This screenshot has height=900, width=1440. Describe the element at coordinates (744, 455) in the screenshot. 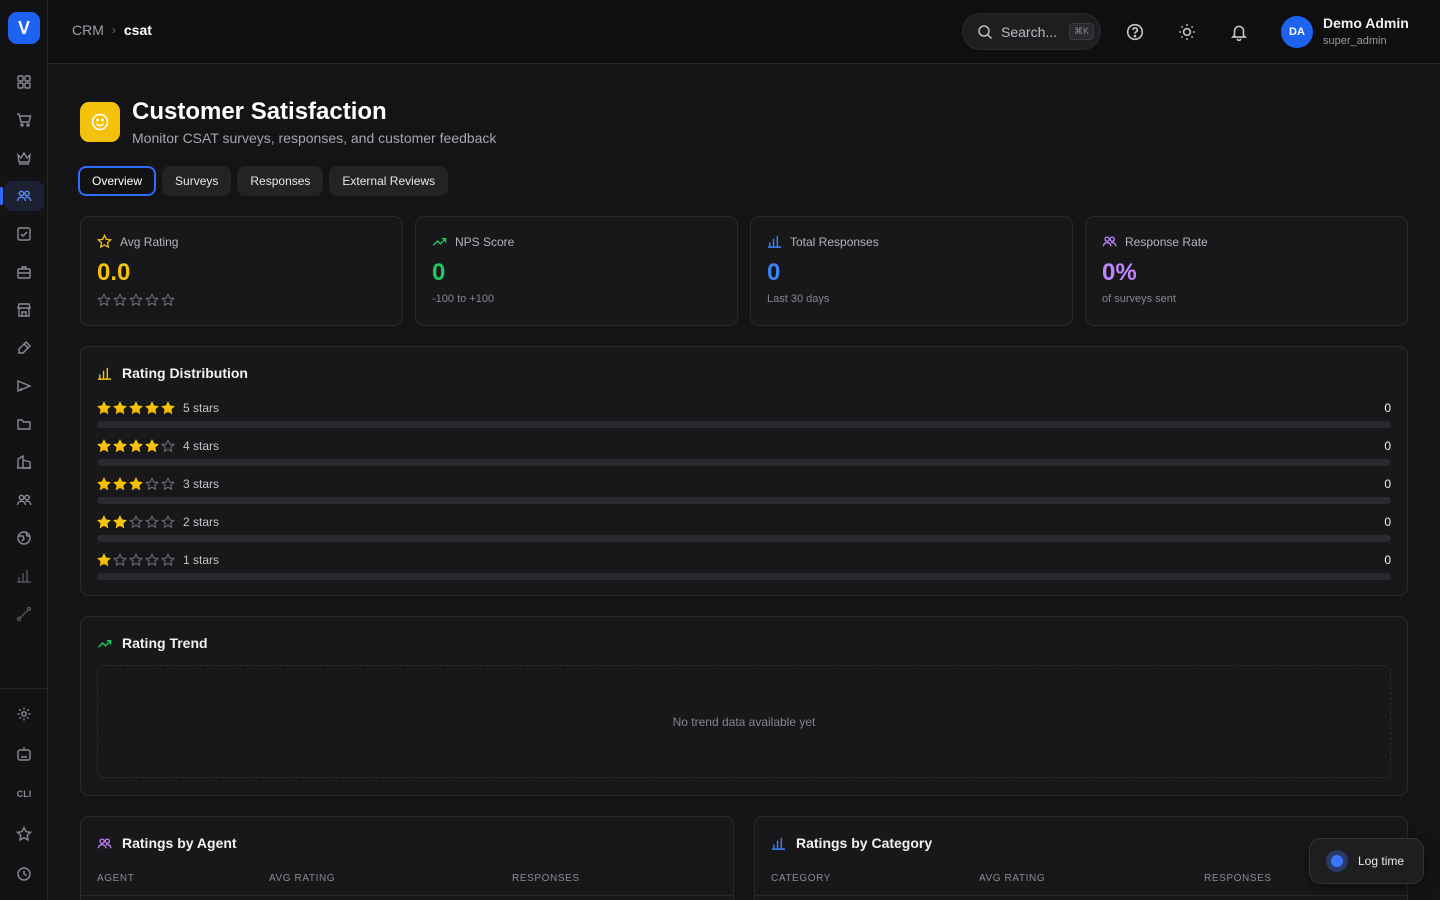

I see `distribution-row: 4 stars 0` at that location.